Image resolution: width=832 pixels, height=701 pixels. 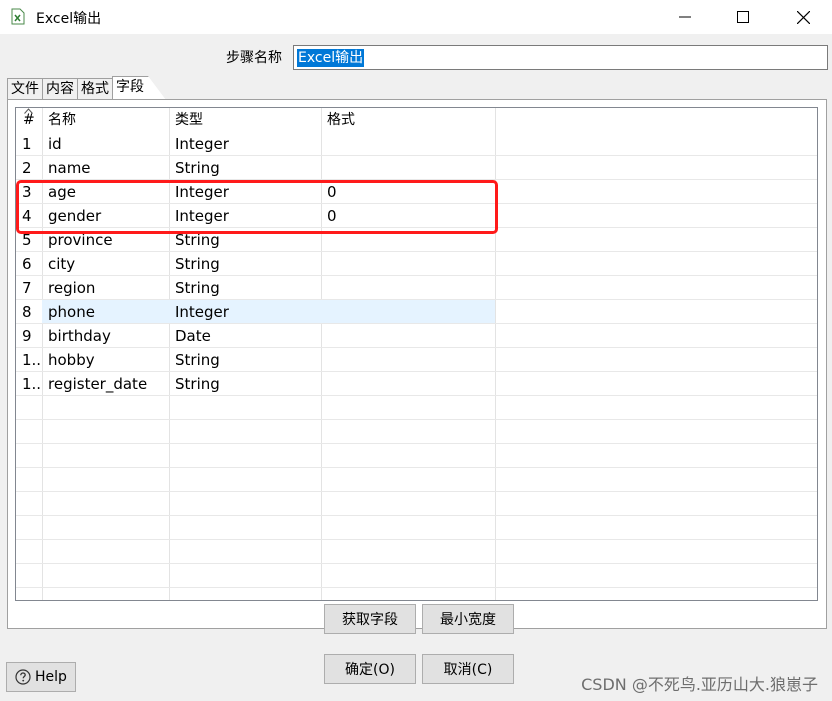 What do you see at coordinates (341, 120) in the screenshot?
I see `column-header-format: 格式` at bounding box center [341, 120].